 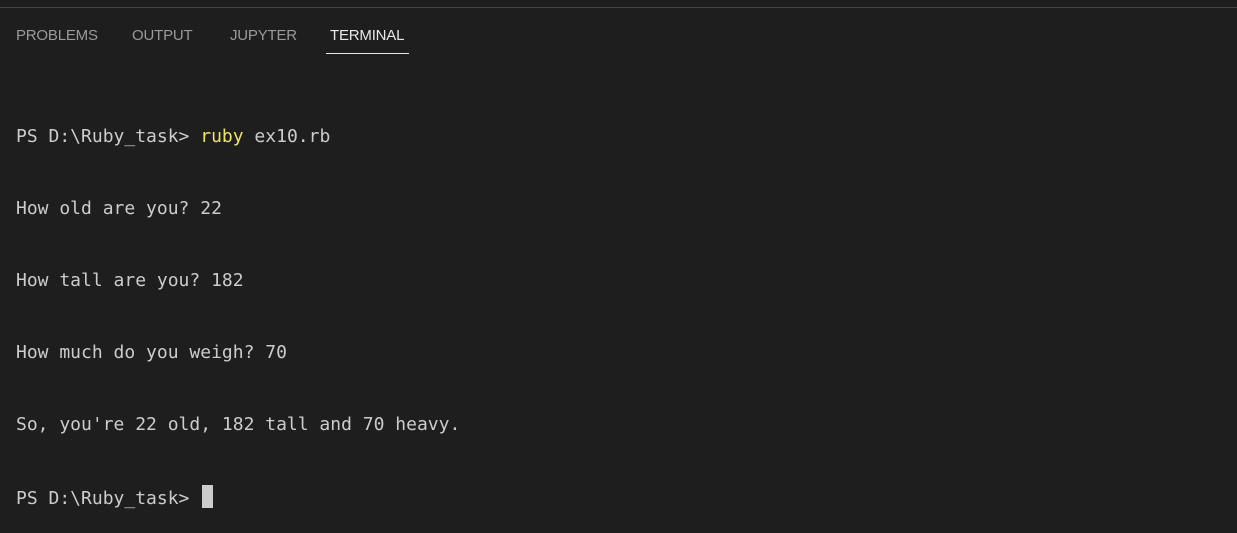 I want to click on terminal-line: PS D:\Ruby_task> ruby ex10.rb, so click(x=618, y=137).